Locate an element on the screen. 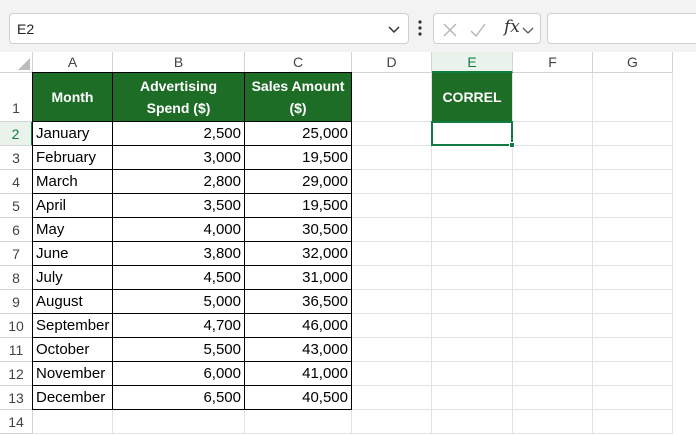 This screenshot has height=435, width=696. table-cell-month: November is located at coordinates (72, 373).